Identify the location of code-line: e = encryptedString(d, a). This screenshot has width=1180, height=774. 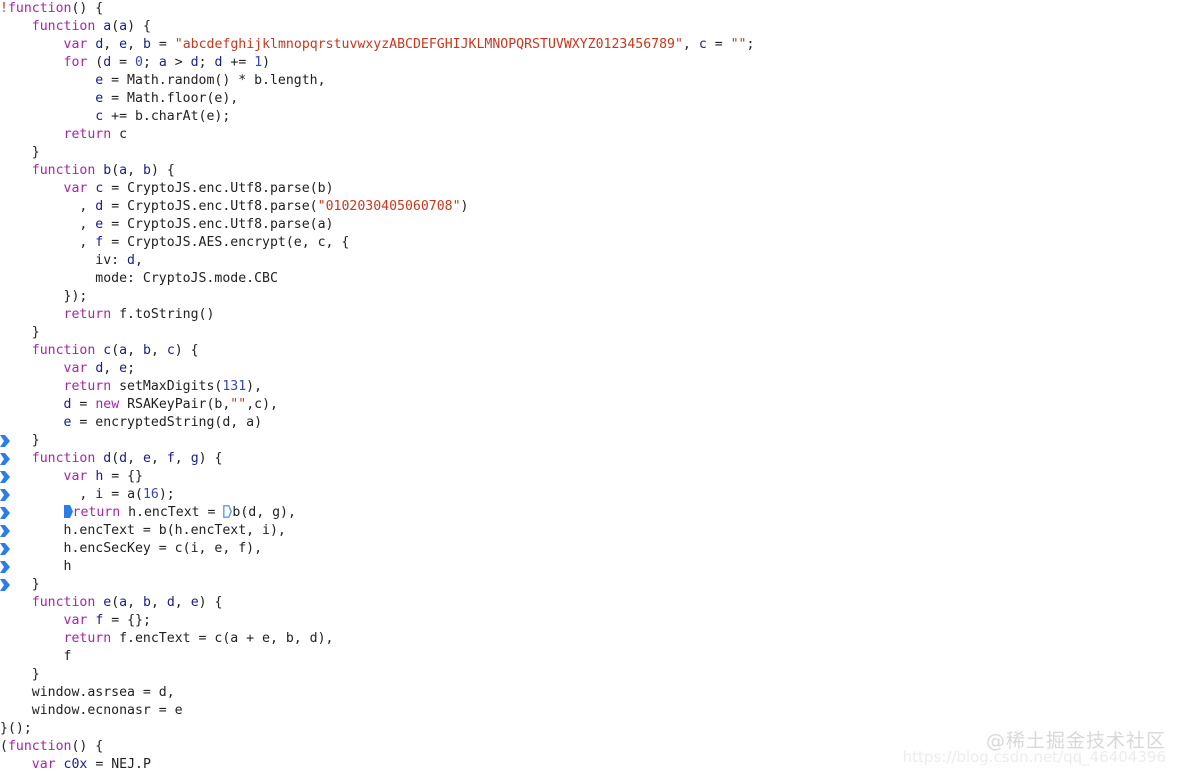
(590, 423).